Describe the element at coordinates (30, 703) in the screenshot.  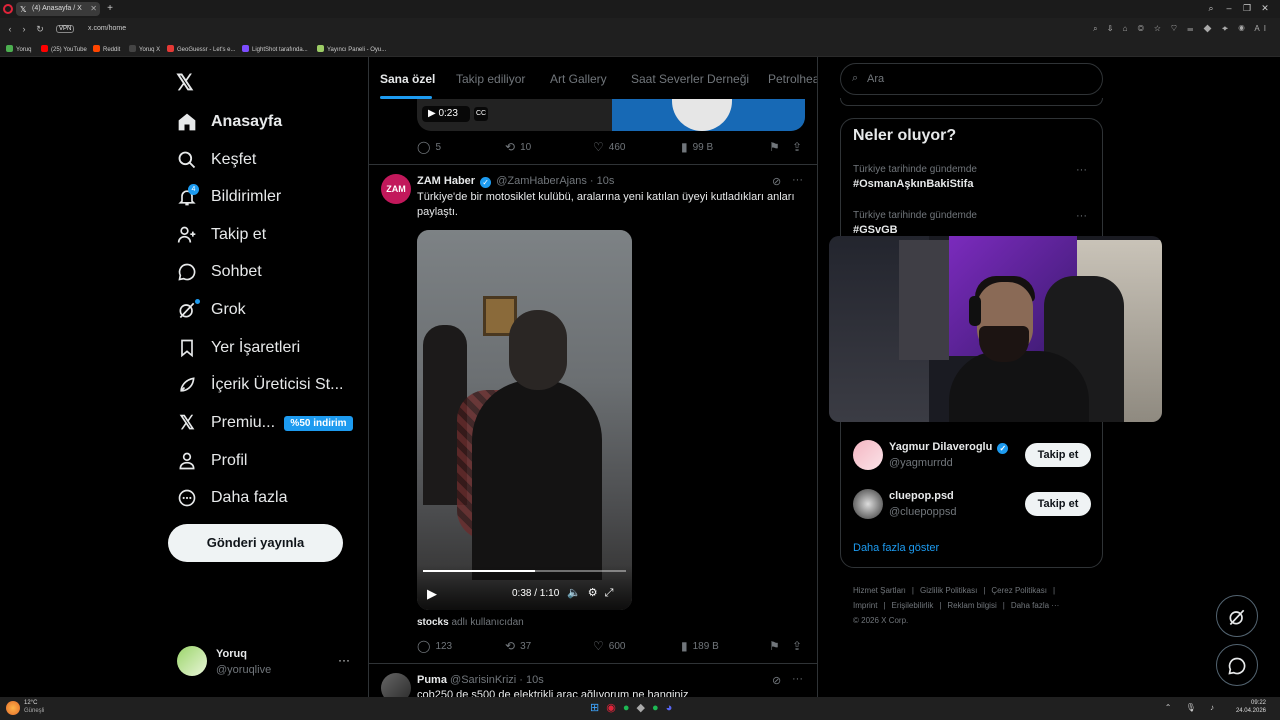
I see `weather-temp: 12°C` at that location.